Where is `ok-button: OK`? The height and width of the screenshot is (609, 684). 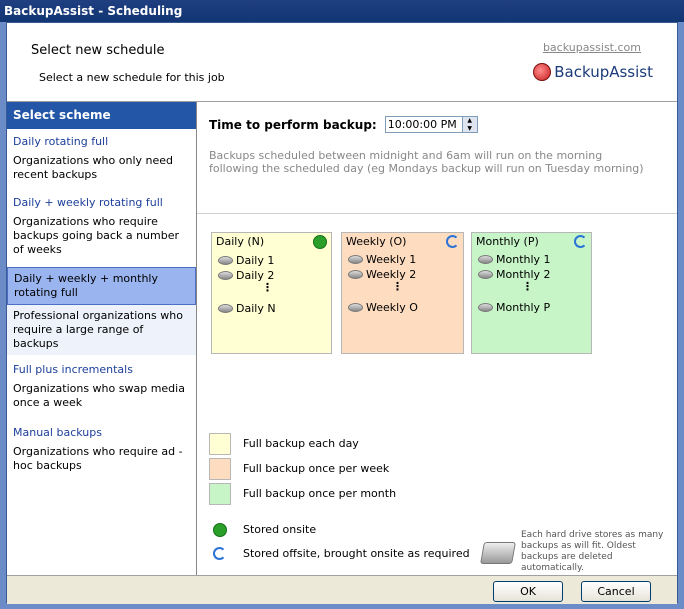 ok-button: OK is located at coordinates (528, 591).